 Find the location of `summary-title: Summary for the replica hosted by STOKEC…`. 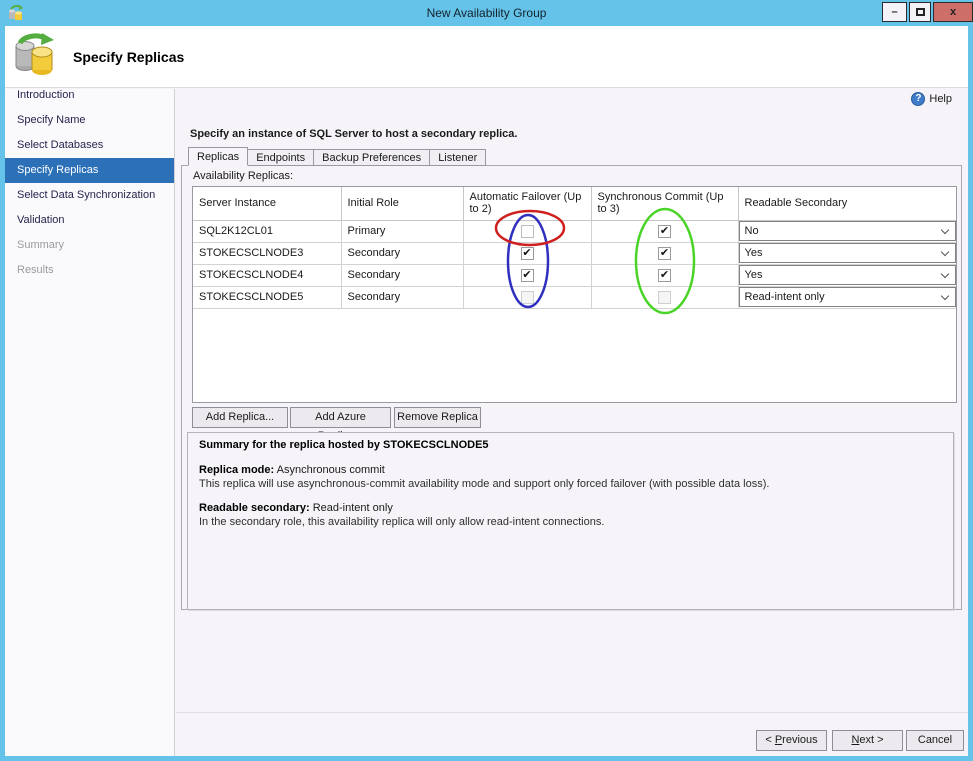

summary-title: Summary for the replica hosted by STOKEC… is located at coordinates (344, 445).